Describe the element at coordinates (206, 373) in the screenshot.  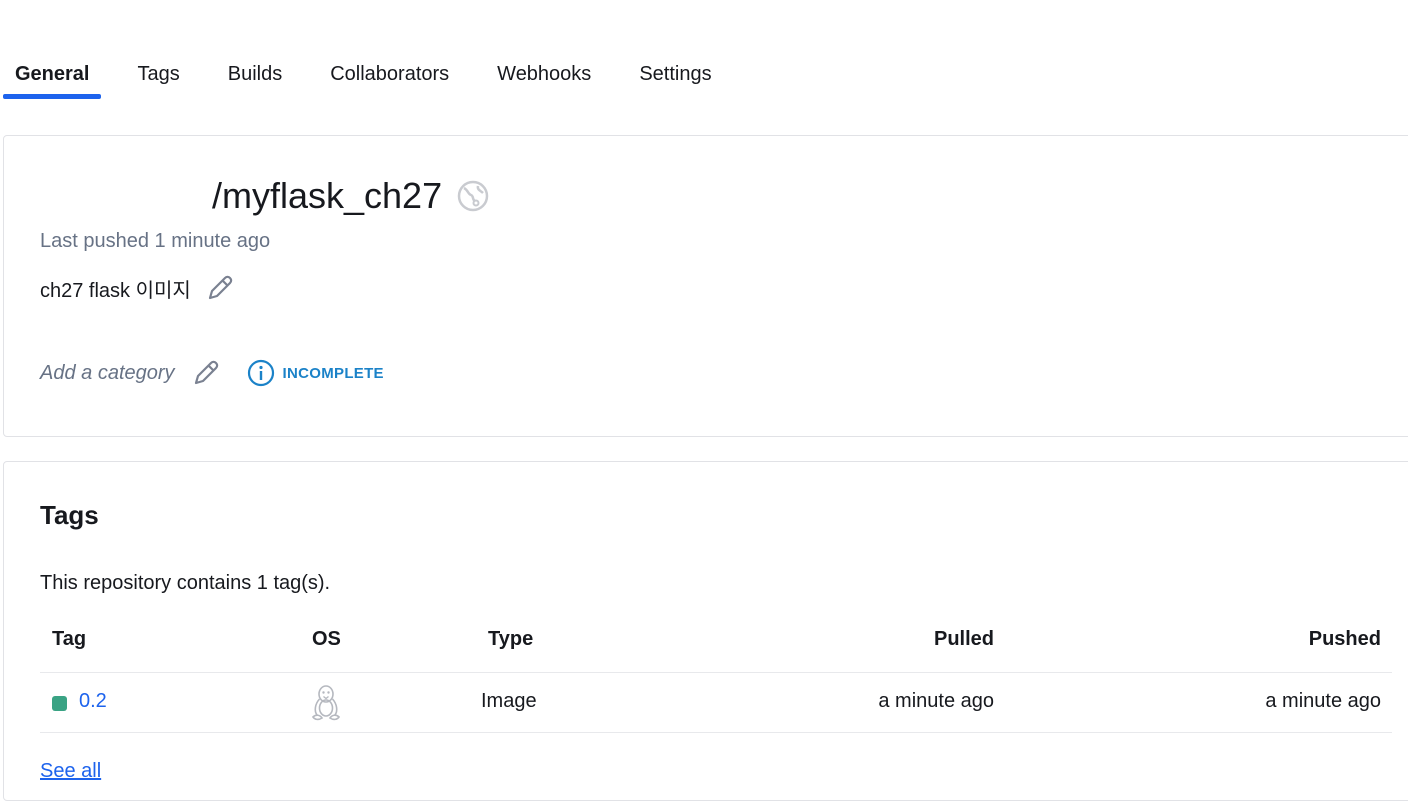
I see `edit-category-pencil-icon` at that location.